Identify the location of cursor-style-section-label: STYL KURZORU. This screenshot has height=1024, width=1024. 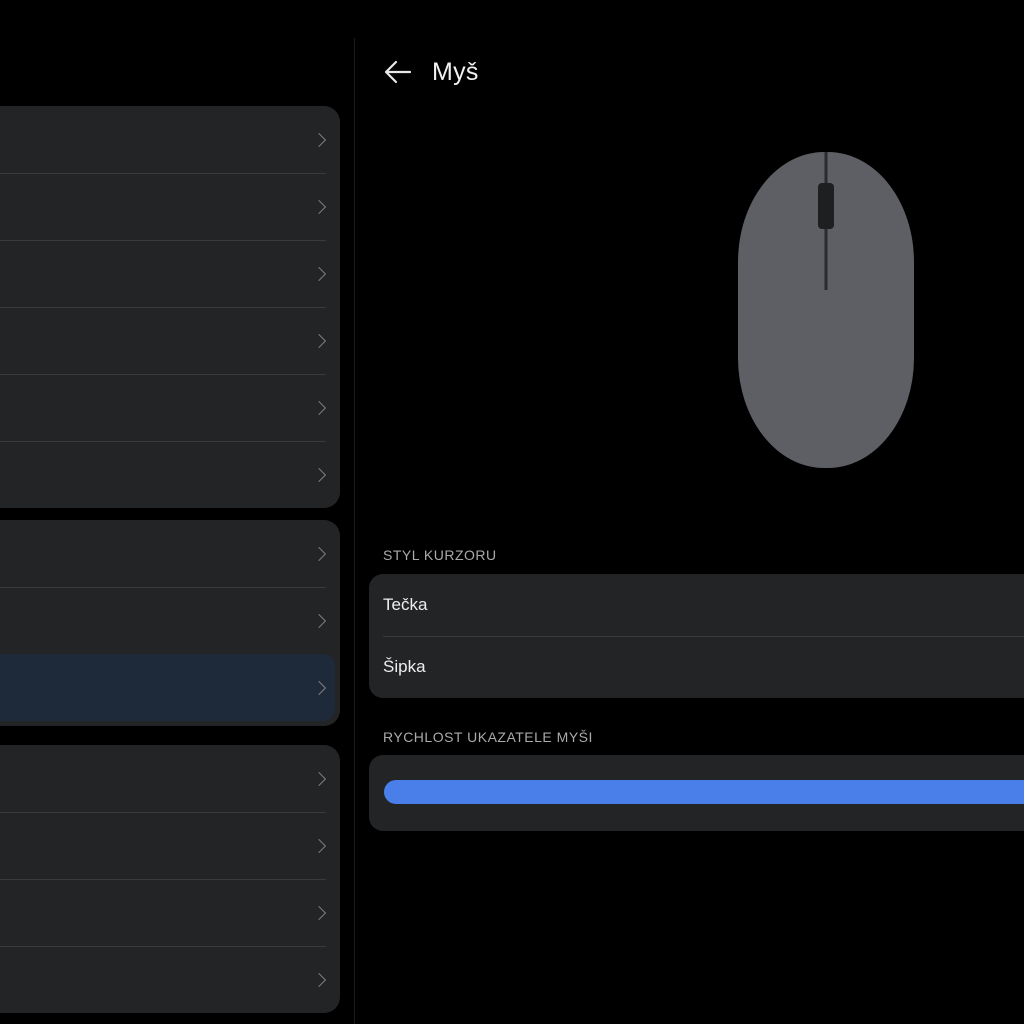
(440, 555).